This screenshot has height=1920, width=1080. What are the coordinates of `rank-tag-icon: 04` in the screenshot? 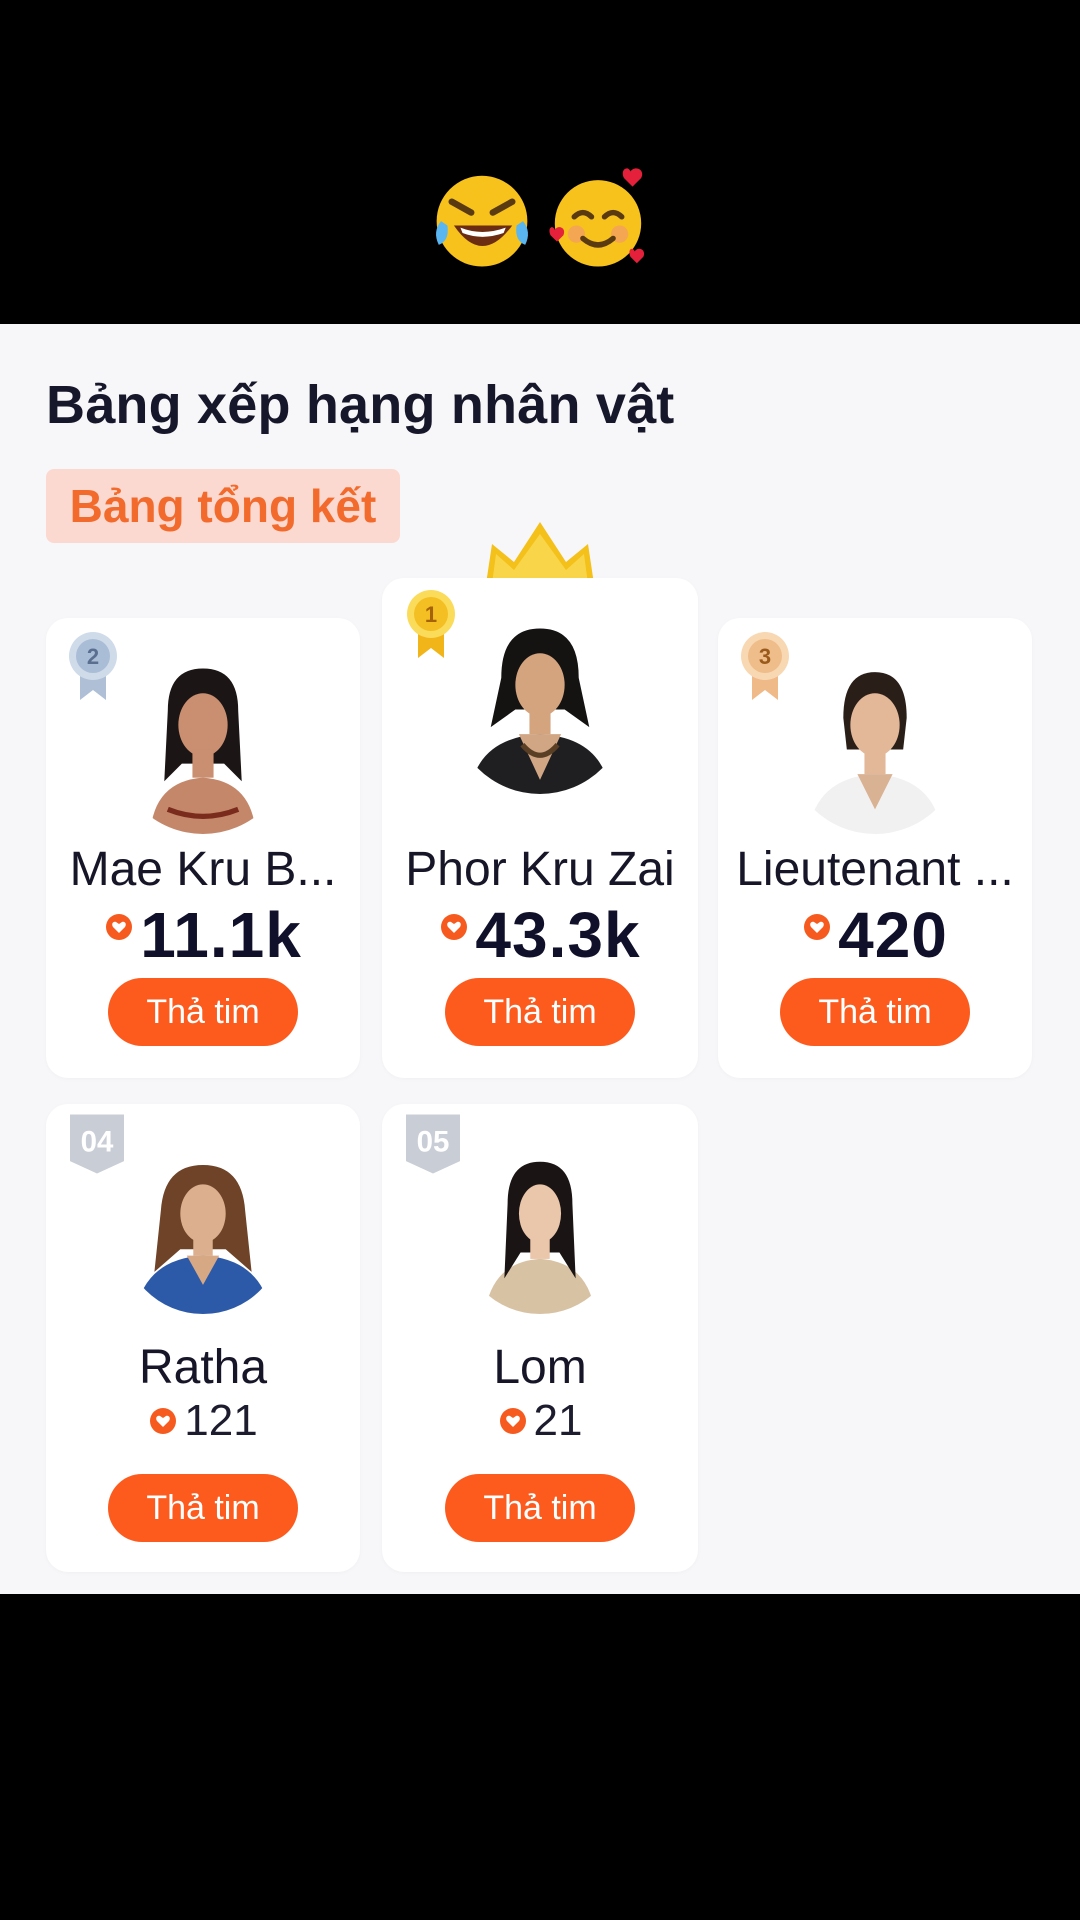 It's located at (97, 1144).